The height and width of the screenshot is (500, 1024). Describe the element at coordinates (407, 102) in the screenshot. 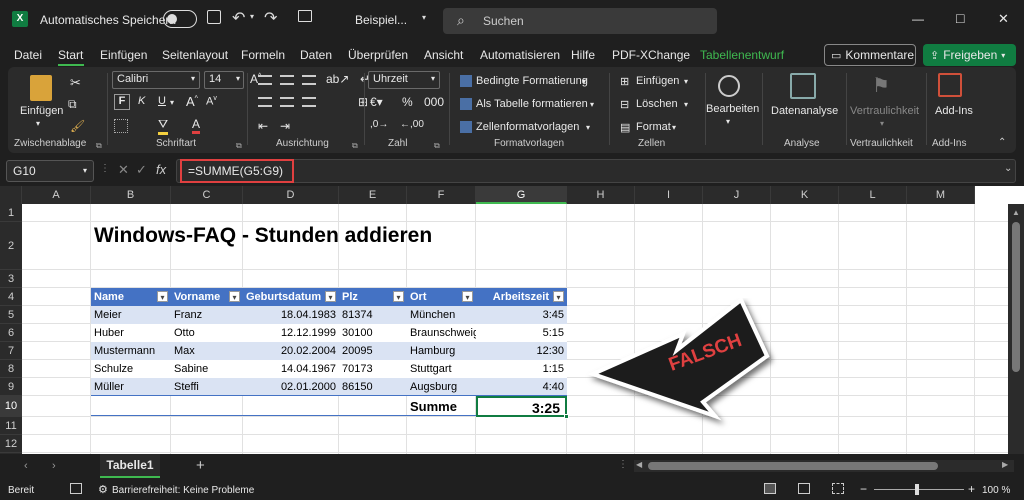

I see `percent-icon: %` at that location.